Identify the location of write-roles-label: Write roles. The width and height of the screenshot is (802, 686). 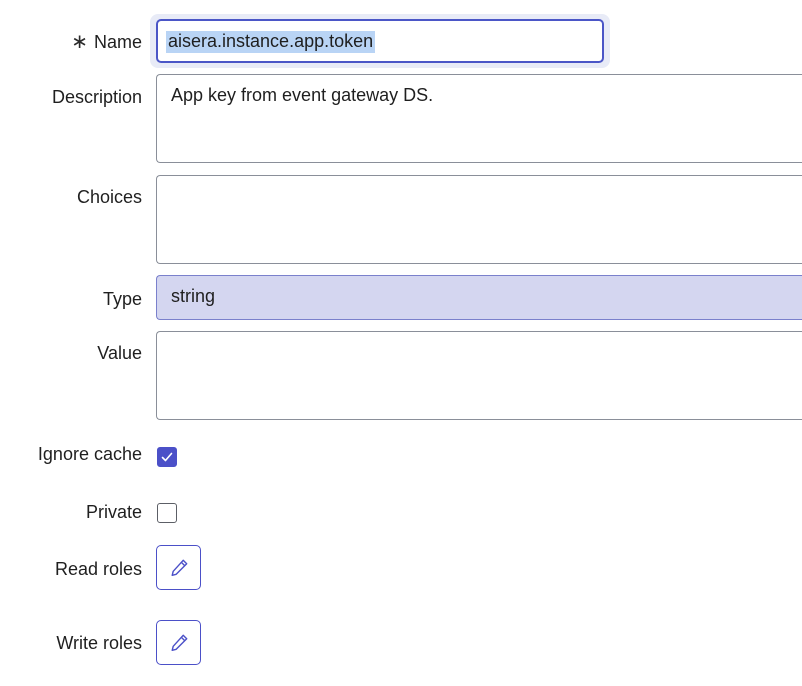
(99, 643).